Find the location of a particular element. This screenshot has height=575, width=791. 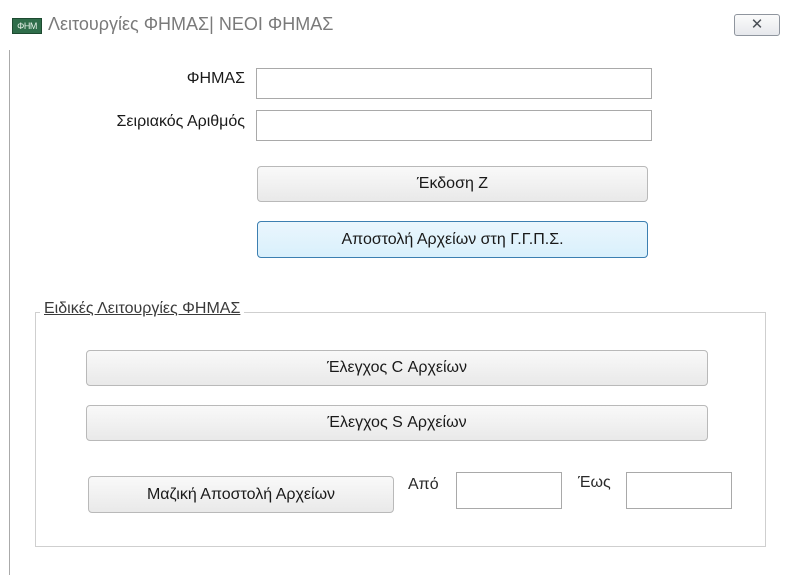

send-files-ggps-button: Αποστολή Αρχείων στη Γ.Γ.Π.Σ. is located at coordinates (452, 239).